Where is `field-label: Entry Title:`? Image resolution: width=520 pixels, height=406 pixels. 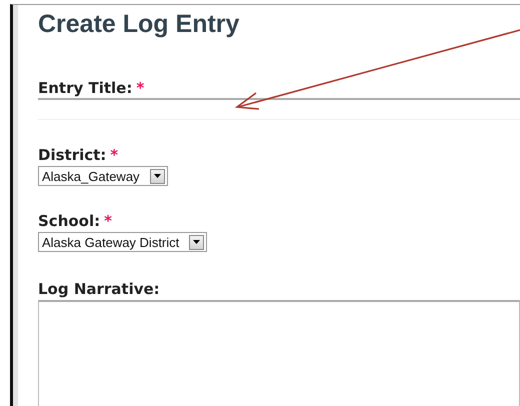
field-label: Entry Title: is located at coordinates (85, 88).